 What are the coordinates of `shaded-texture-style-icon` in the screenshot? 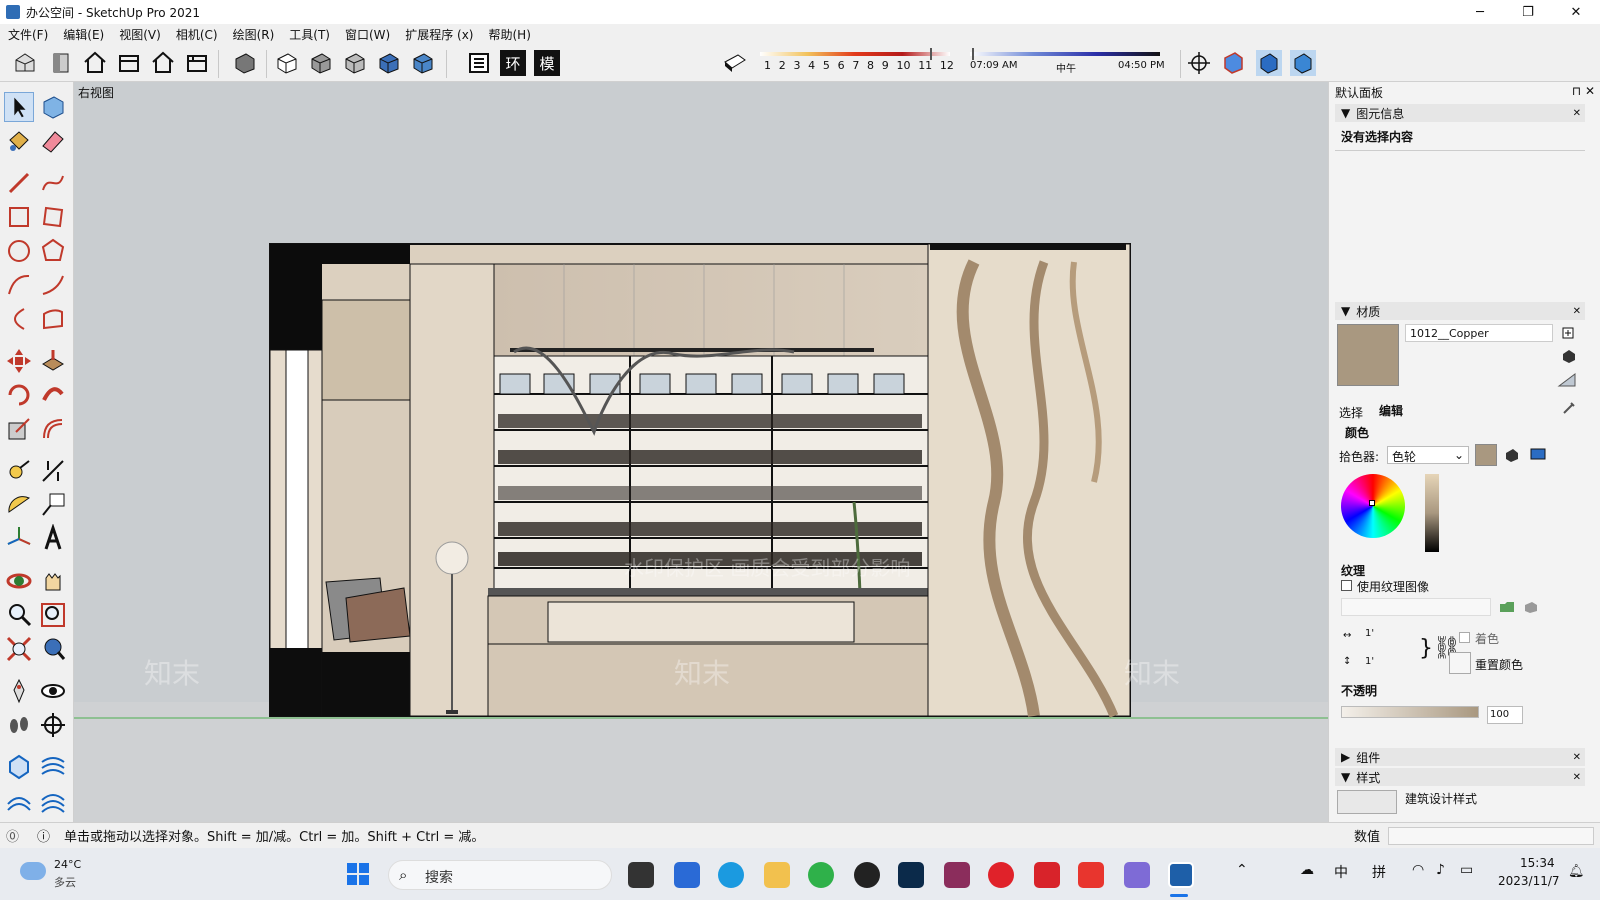 It's located at (389, 63).